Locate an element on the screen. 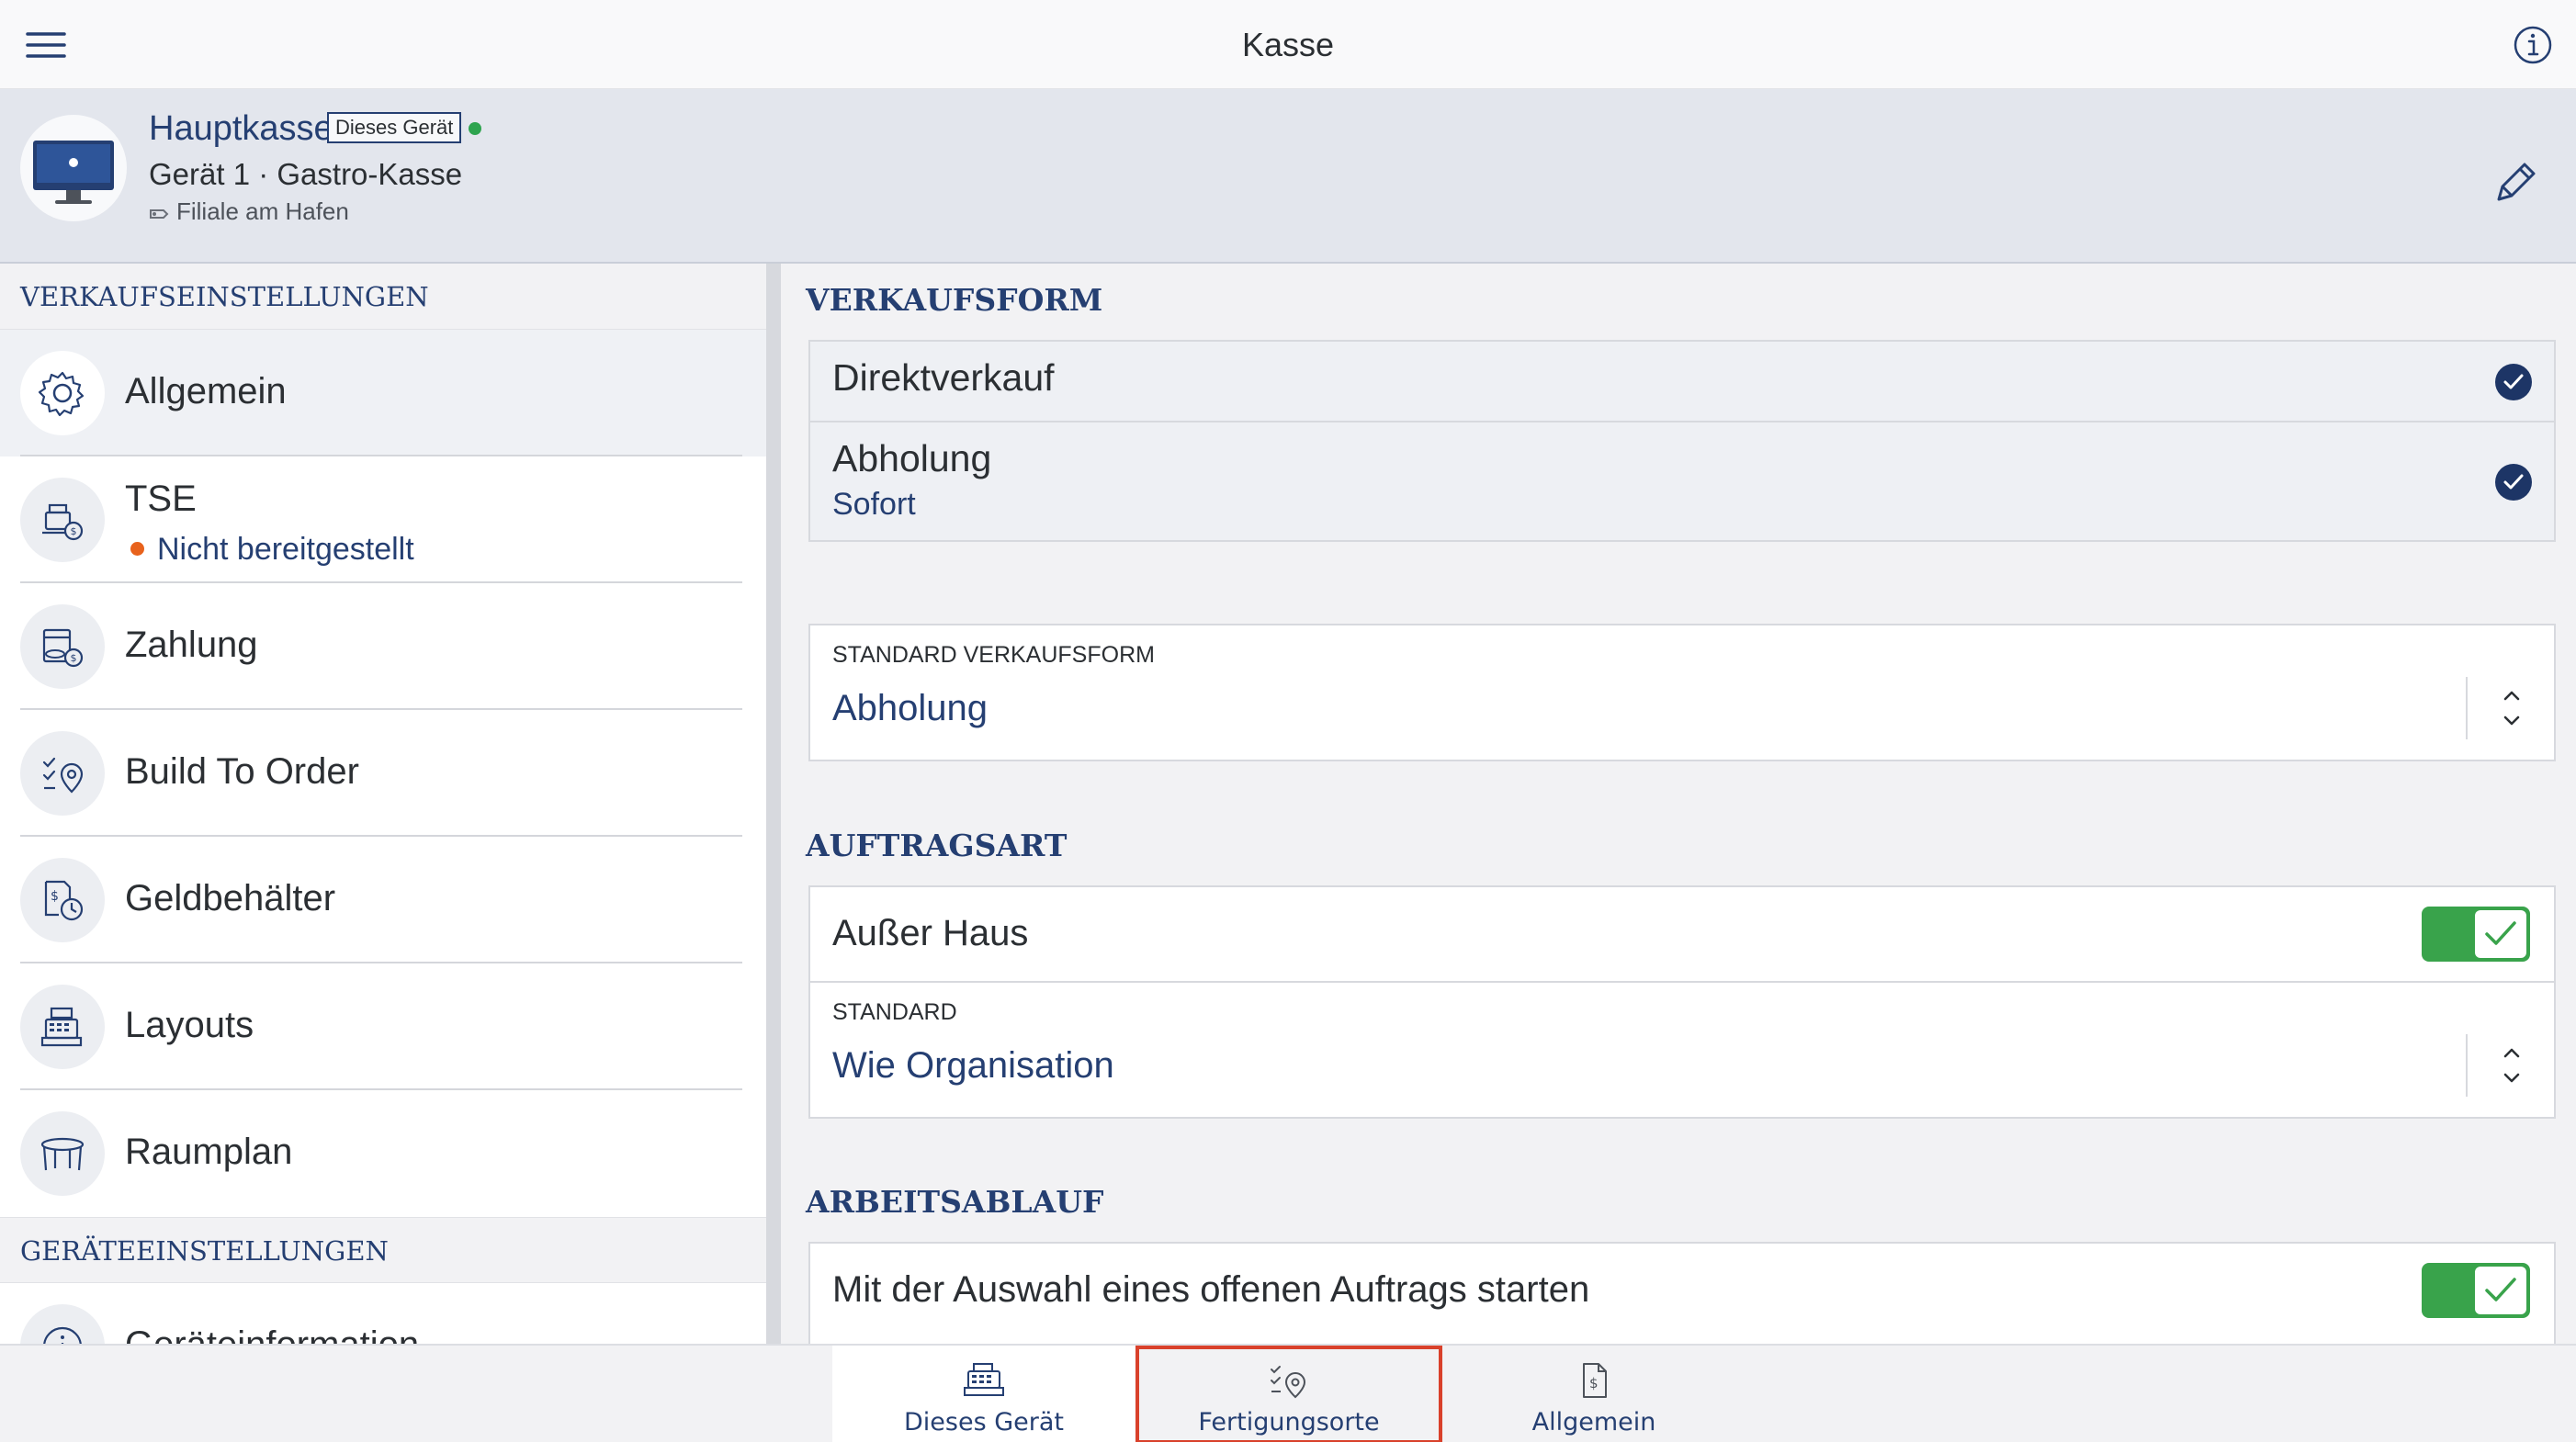  sidebar-item-tse: $ TSE Nicht bereitgestellt is located at coordinates (383, 519).